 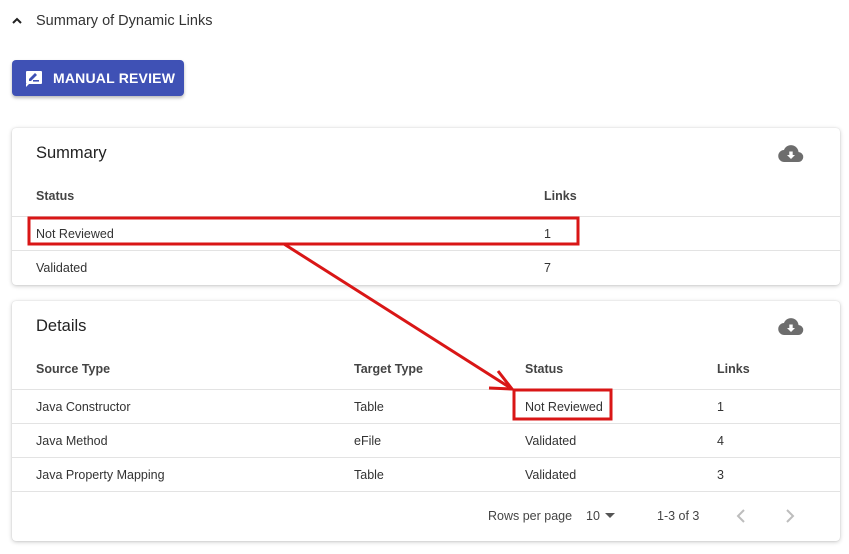 I want to click on chevron-left-icon, so click(x=741, y=516).